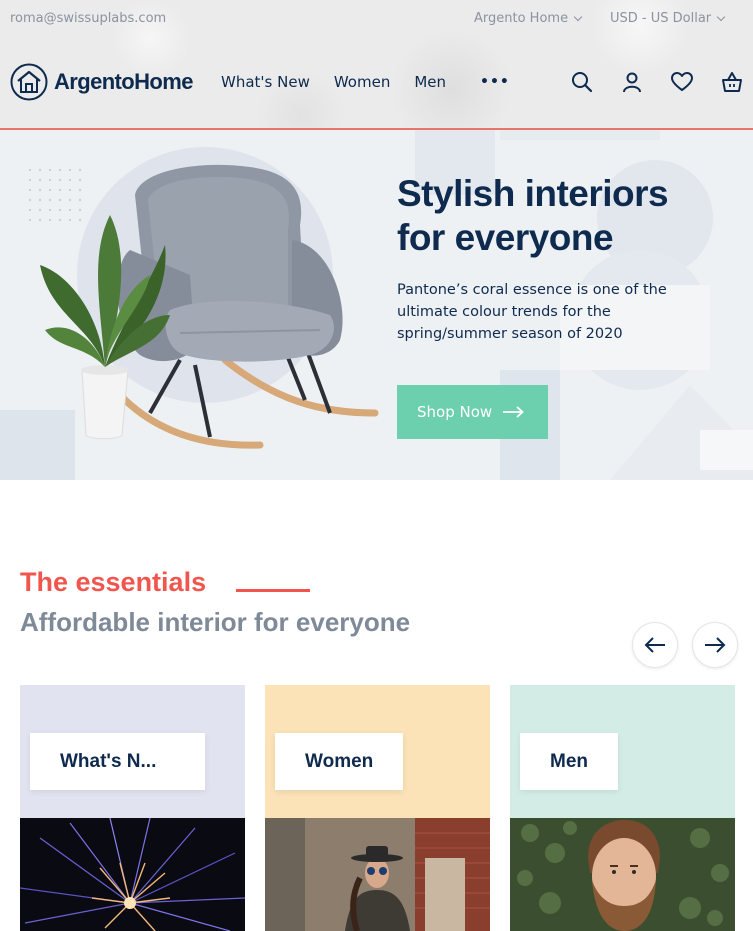 The image size is (753, 931). What do you see at coordinates (339, 761) in the screenshot?
I see `card-label: Women` at bounding box center [339, 761].